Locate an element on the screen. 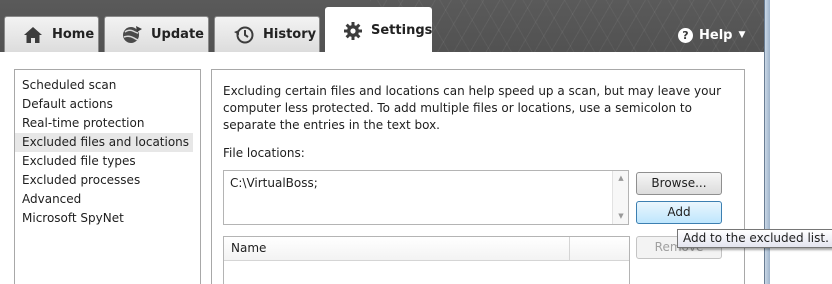 This screenshot has height=284, width=832. add-button: Add is located at coordinates (679, 212).